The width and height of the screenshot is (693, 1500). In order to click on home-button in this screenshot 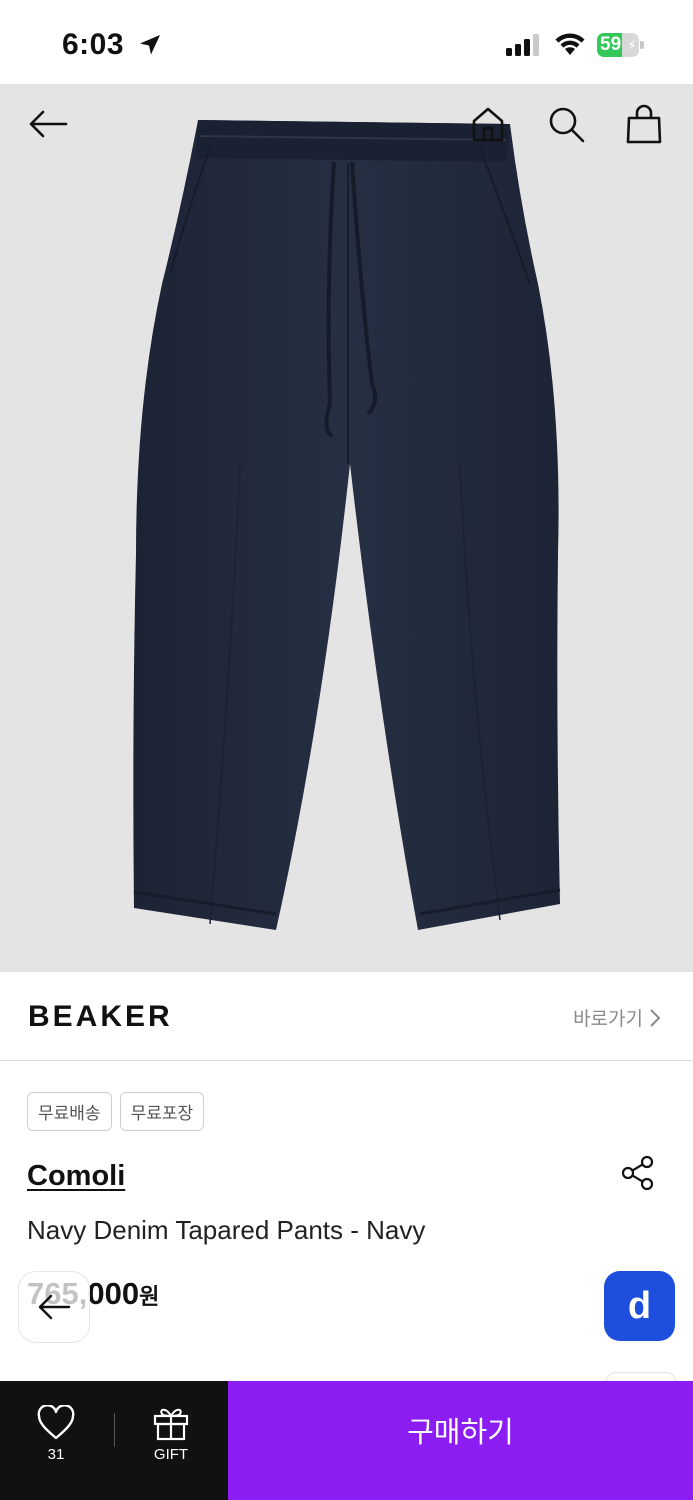, I will do `click(488, 124)`.